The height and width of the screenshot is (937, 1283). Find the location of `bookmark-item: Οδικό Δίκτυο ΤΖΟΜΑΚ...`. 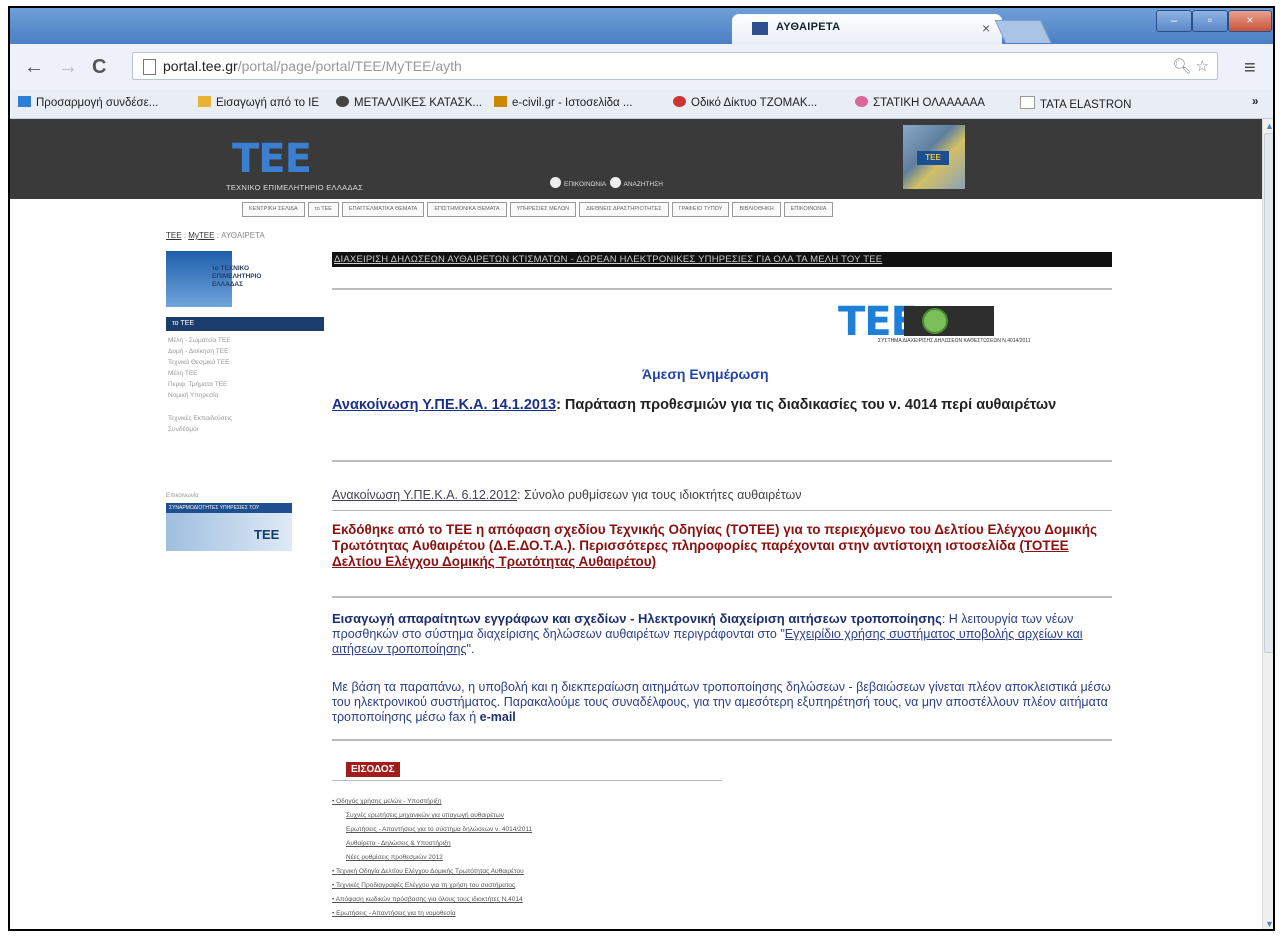

bookmark-item: Οδικό Δίκτυο ΤΖΟΜΑΚ... is located at coordinates (745, 102).